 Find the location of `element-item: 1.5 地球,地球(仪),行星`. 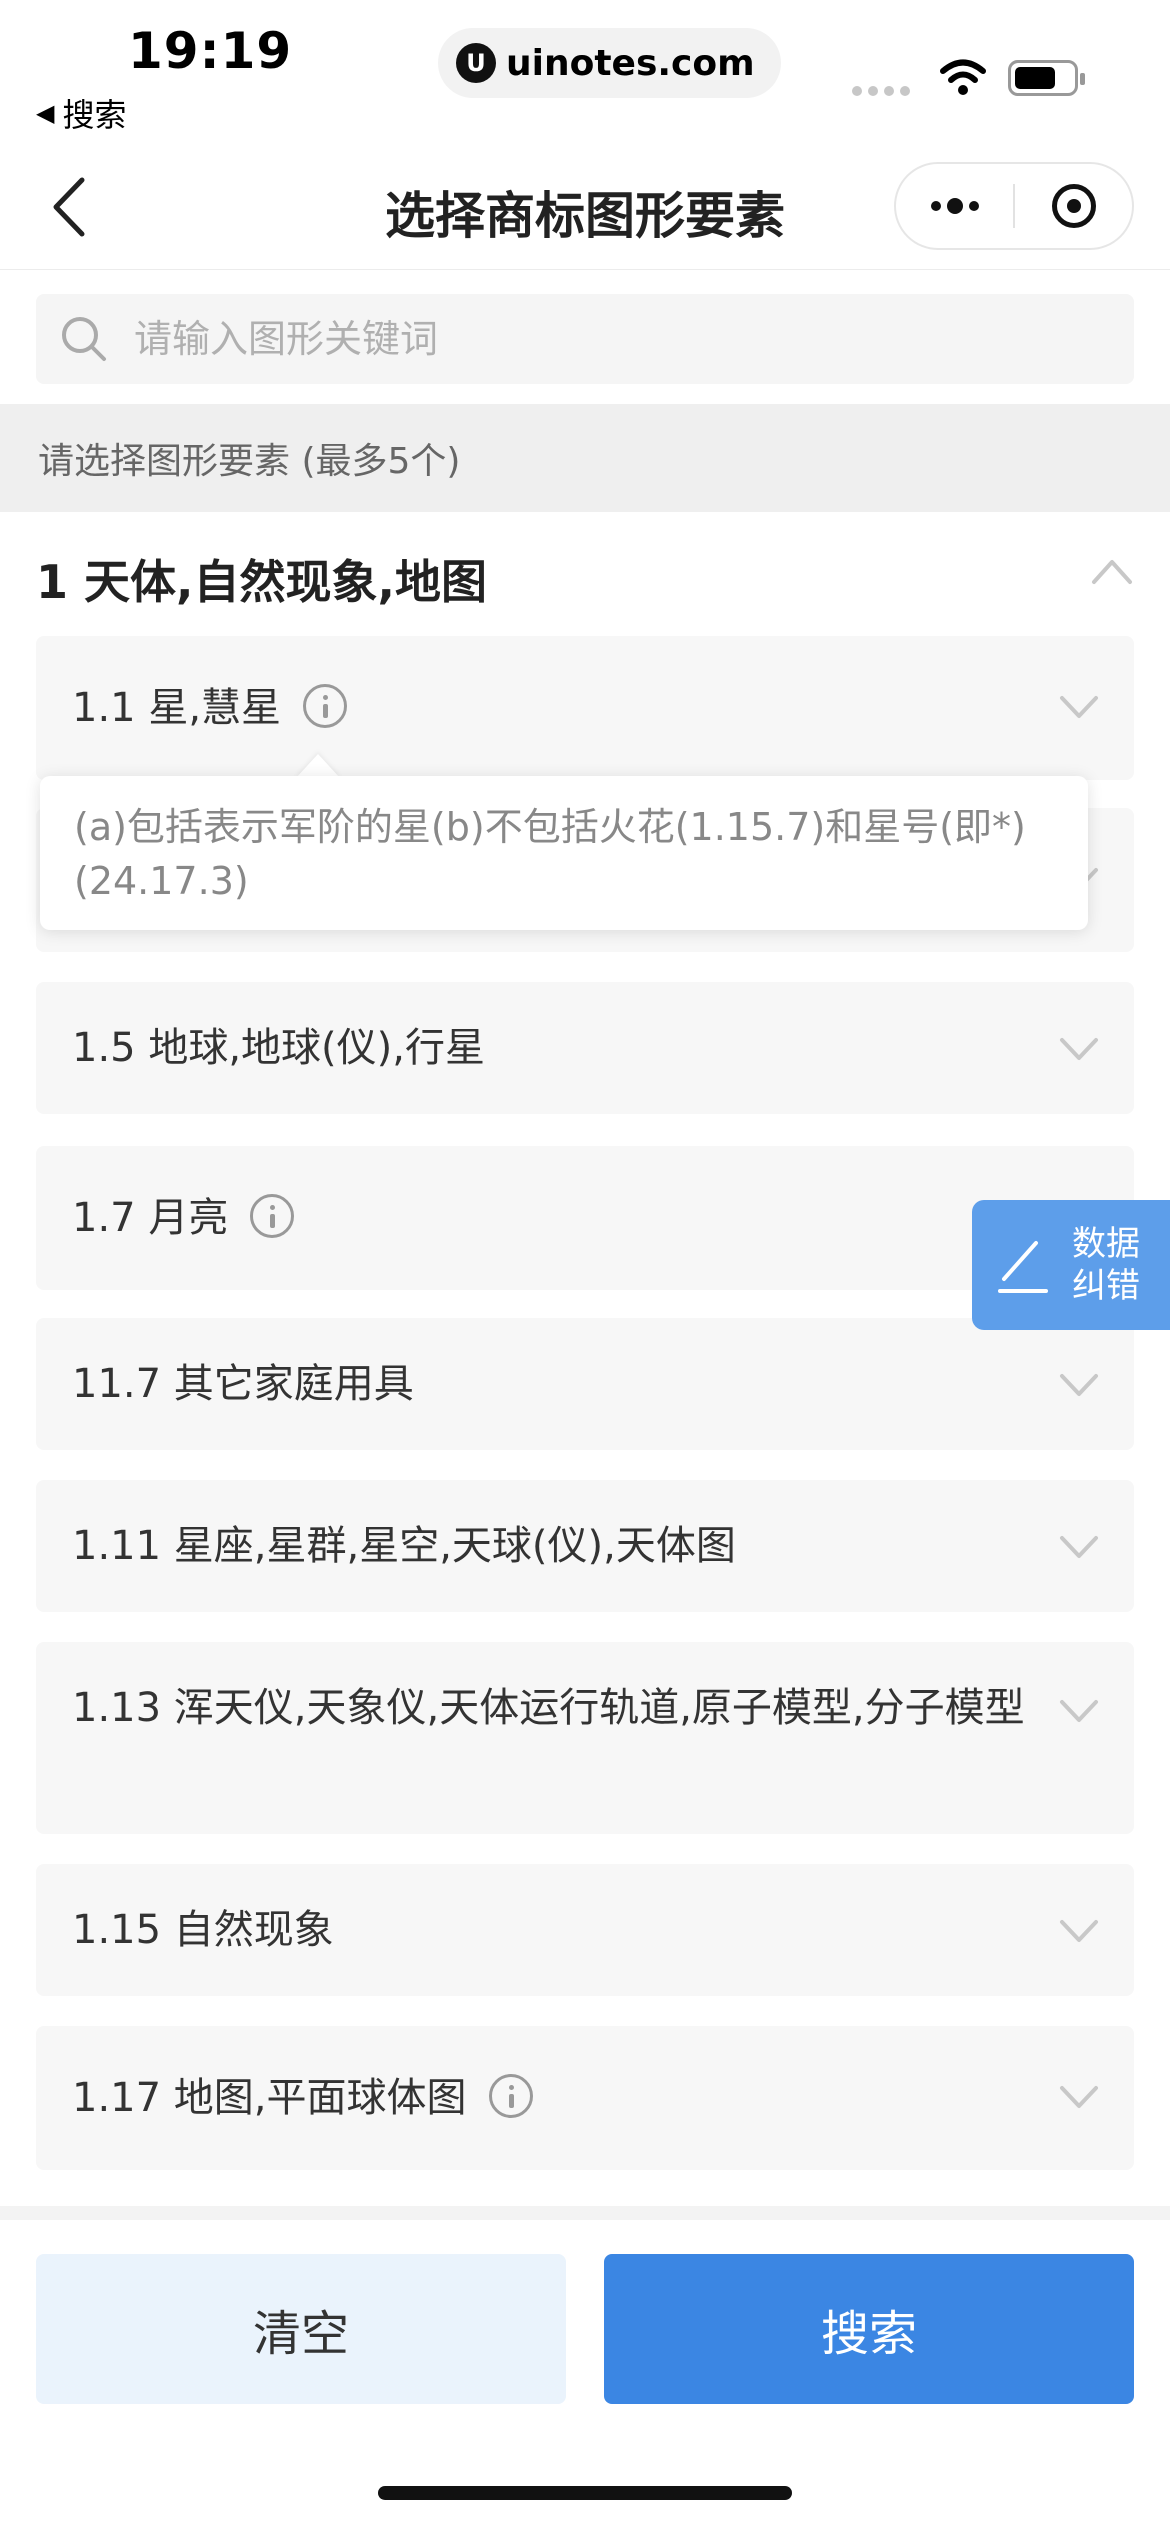

element-item: 1.5 地球,地球(仪),行星 is located at coordinates (585, 1048).